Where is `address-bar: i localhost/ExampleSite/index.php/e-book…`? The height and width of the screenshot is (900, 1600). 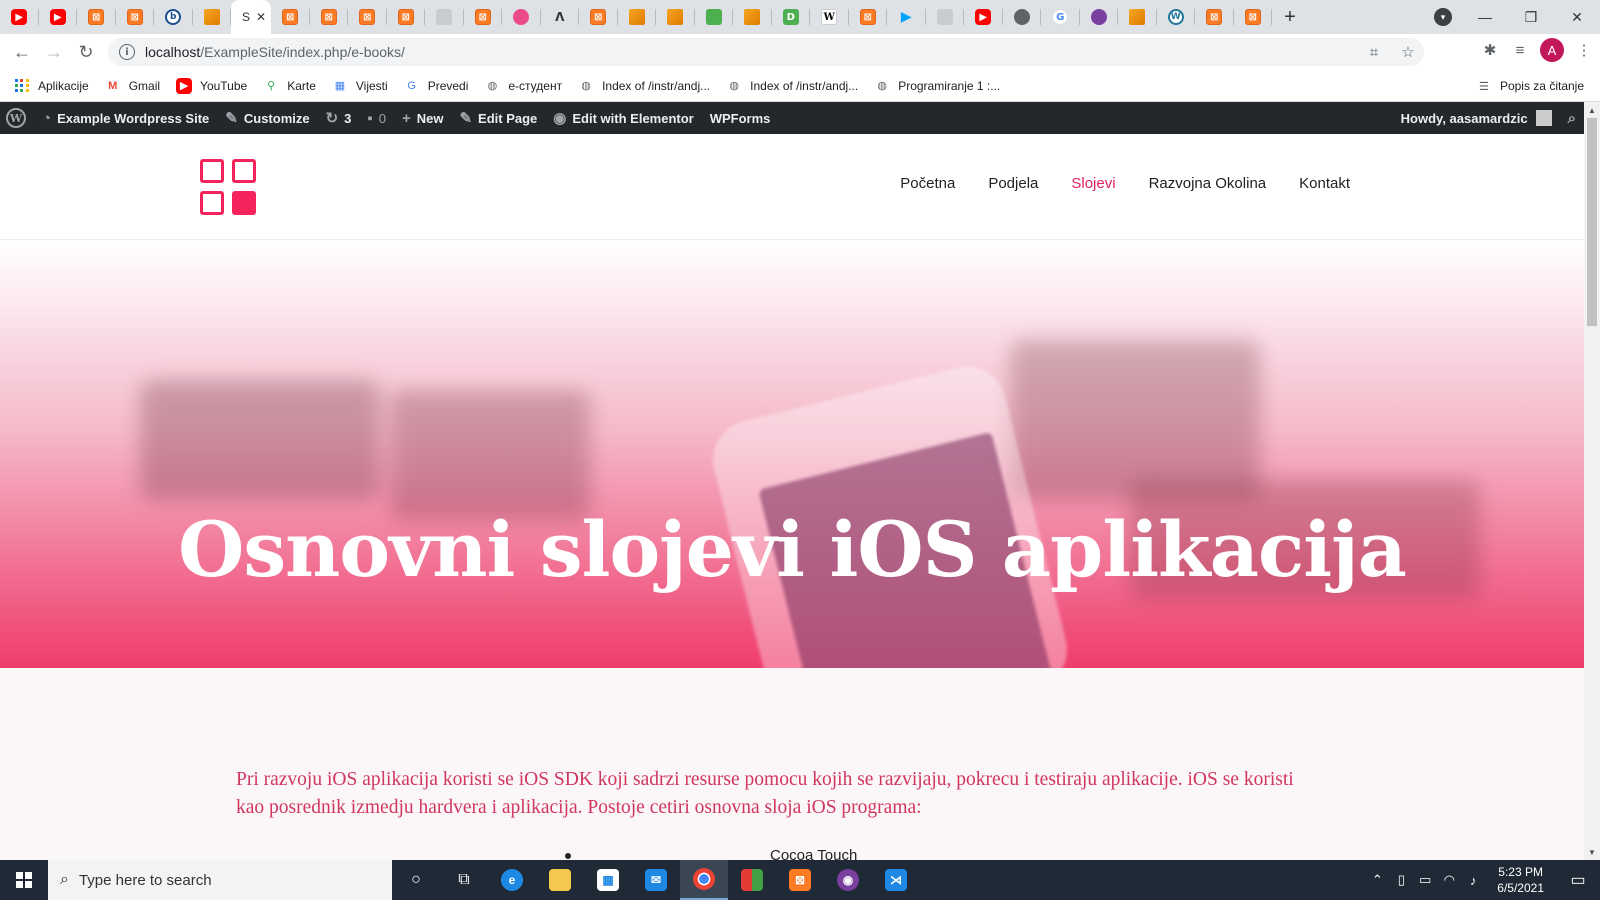
address-bar: i localhost/ExampleSite/index.php/e-book… is located at coordinates (766, 52).